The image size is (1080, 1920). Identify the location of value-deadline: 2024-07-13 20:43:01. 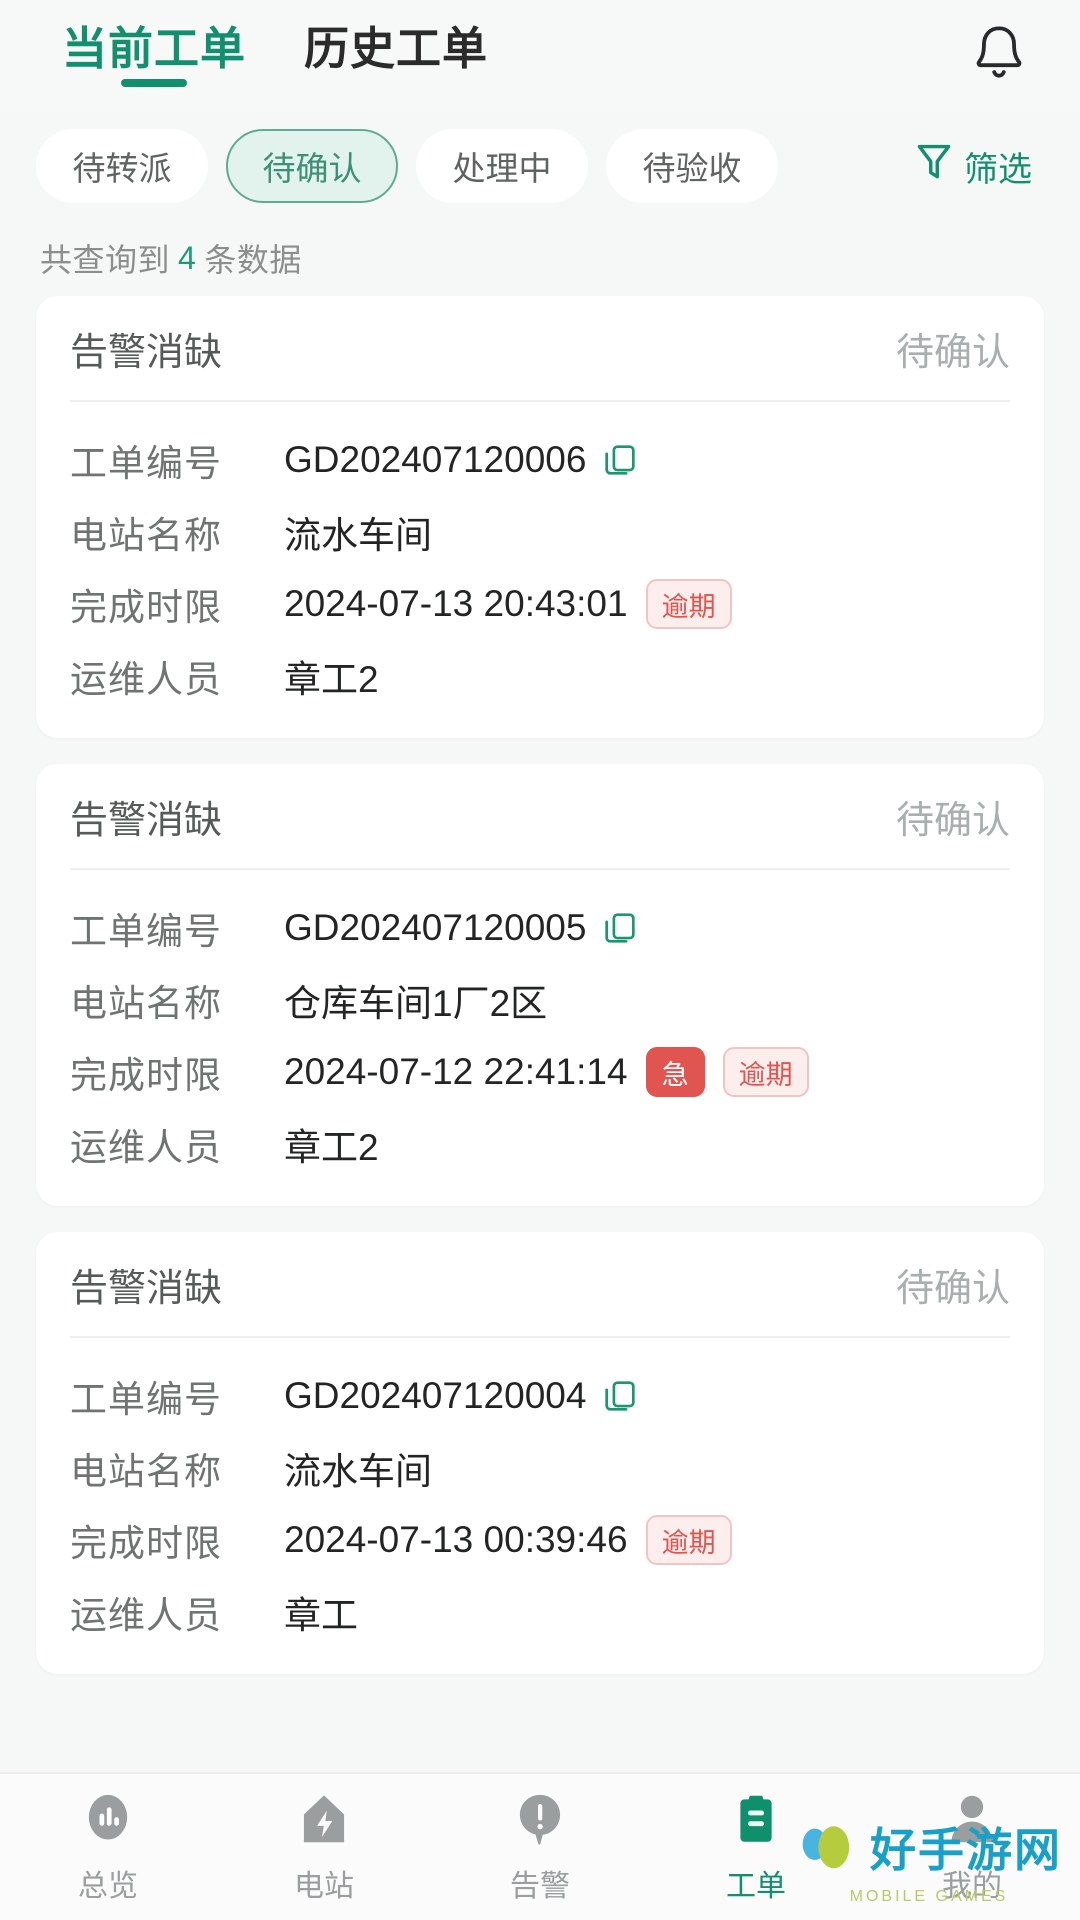
(456, 603).